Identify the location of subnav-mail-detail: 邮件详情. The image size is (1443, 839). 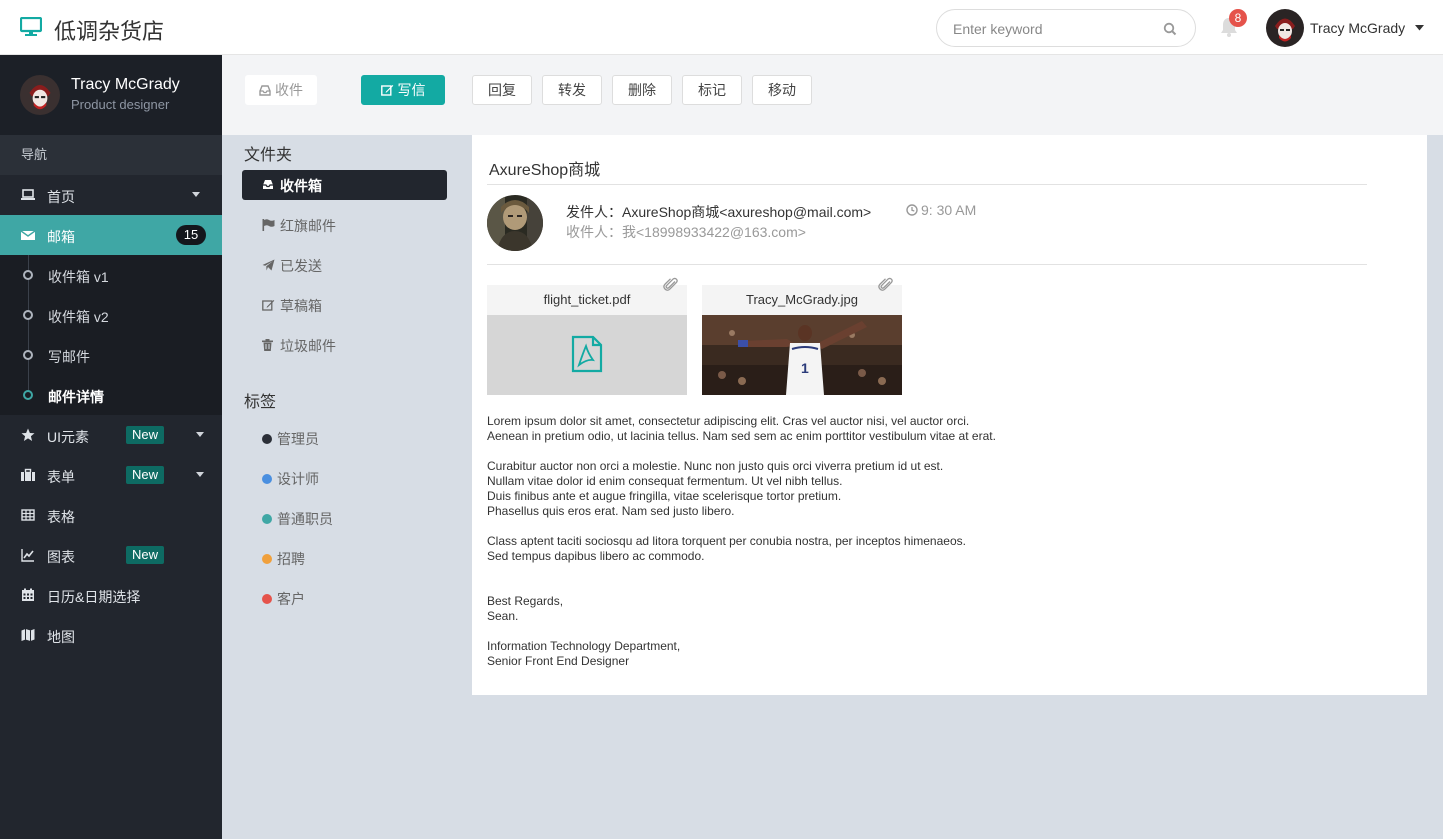
(111, 395).